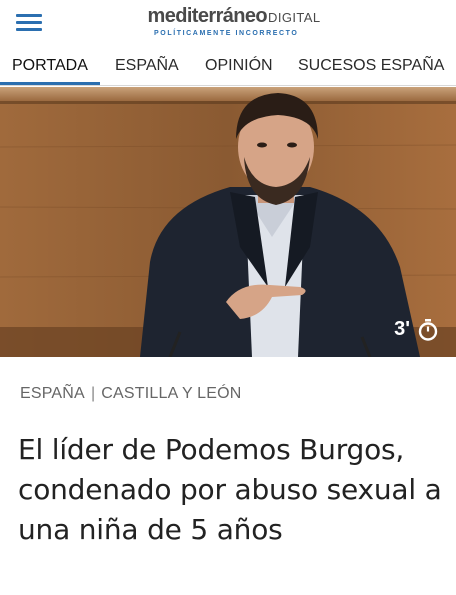 The height and width of the screenshot is (595, 456). I want to click on section-nav: PORTADA ESPAÑA OPINIÓN SUCESOS ESPAÑA, so click(228, 68).